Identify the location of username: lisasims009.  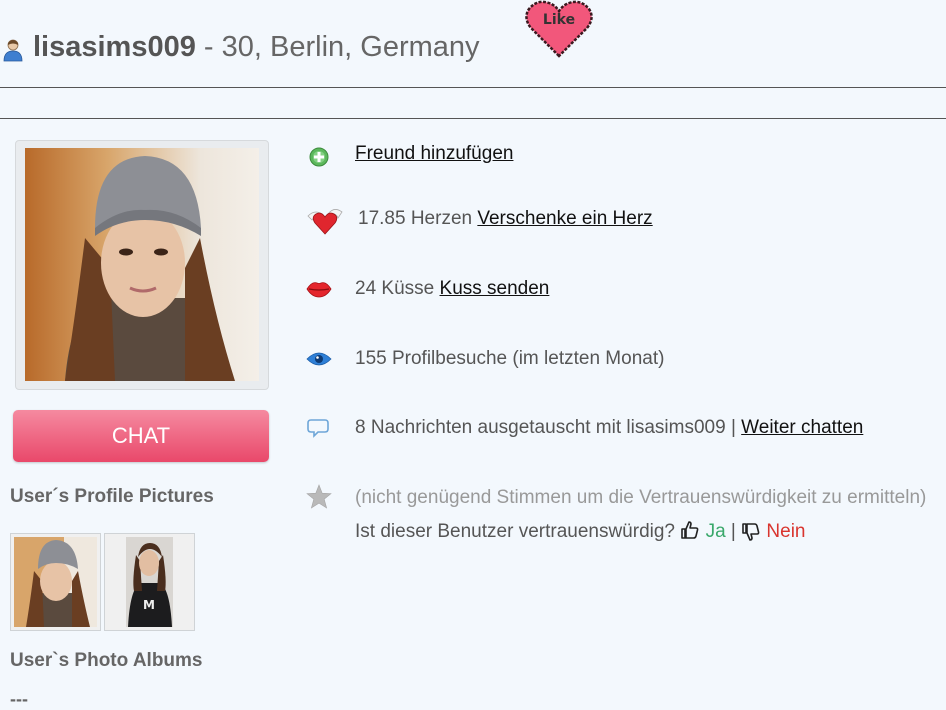
(114, 47).